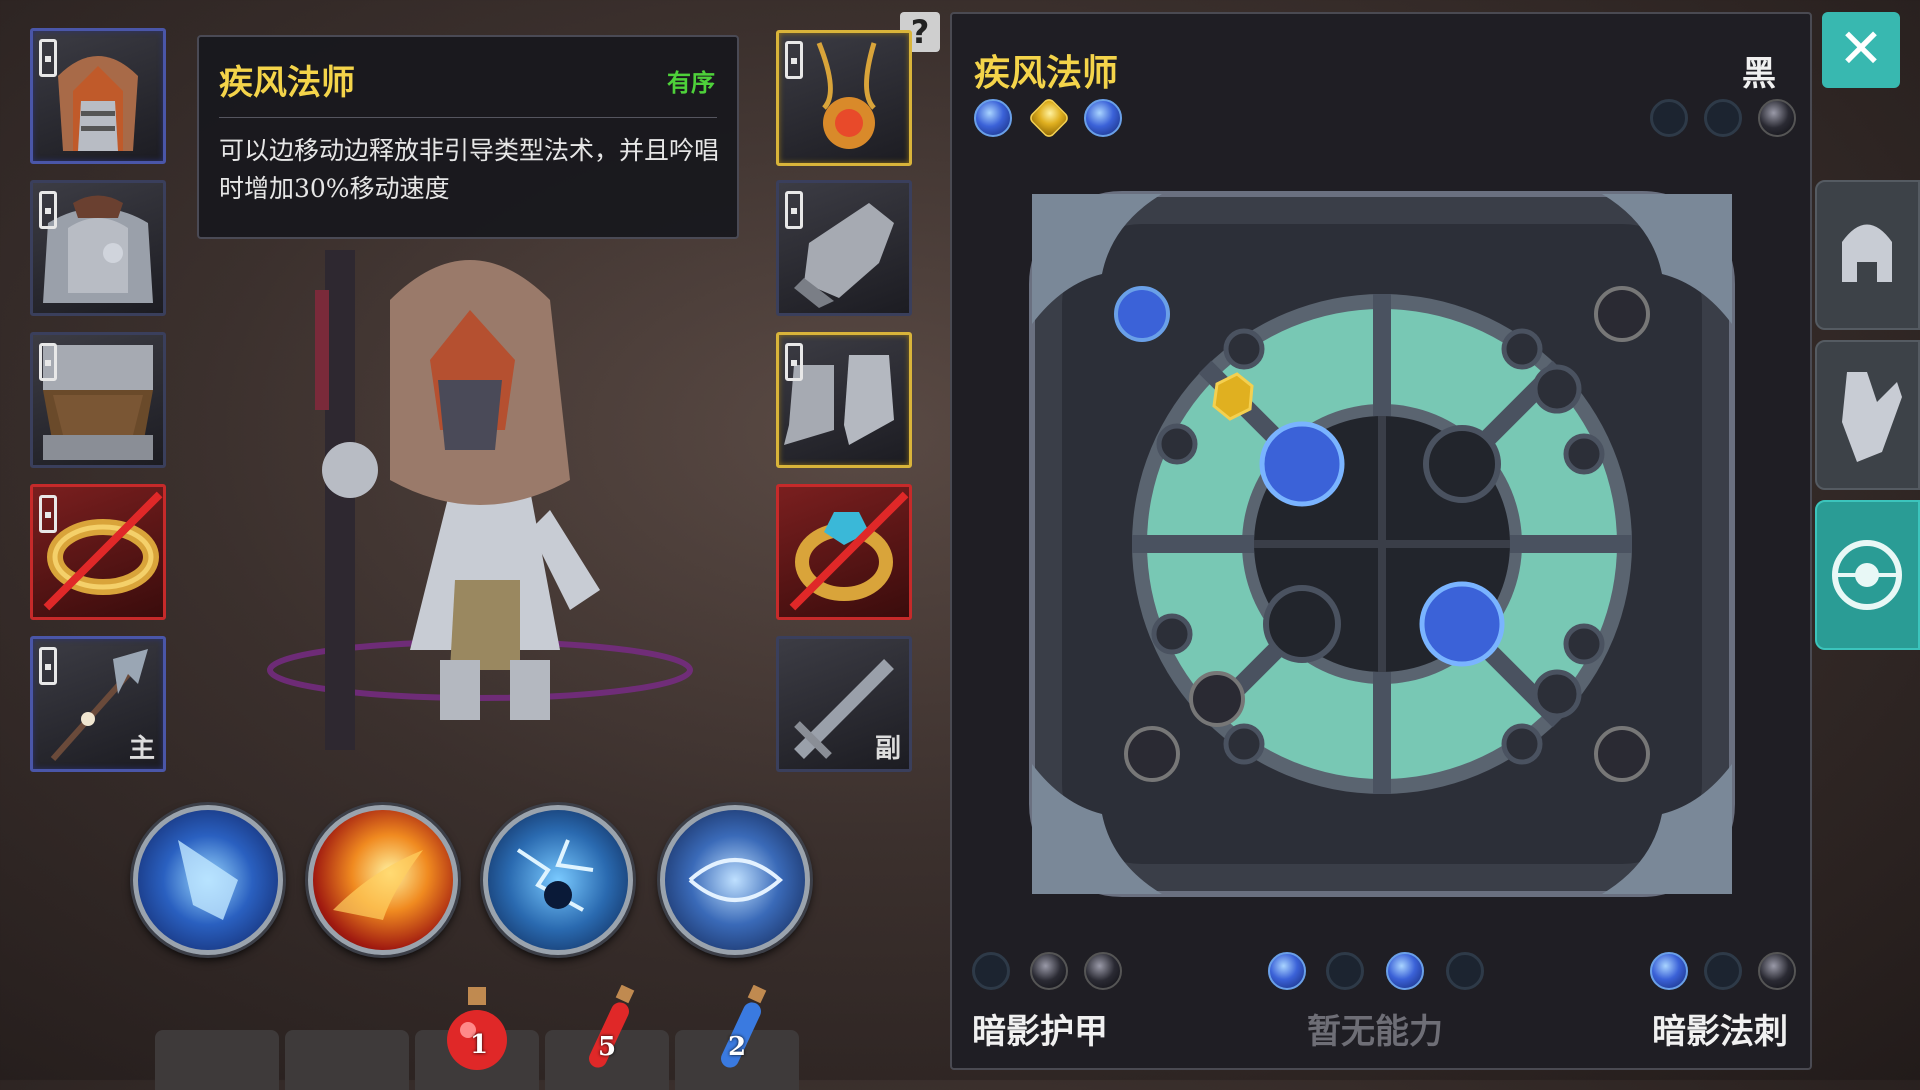 Image resolution: width=1920 pixels, height=1090 pixels. I want to click on off-weapon-label: 副, so click(887, 749).